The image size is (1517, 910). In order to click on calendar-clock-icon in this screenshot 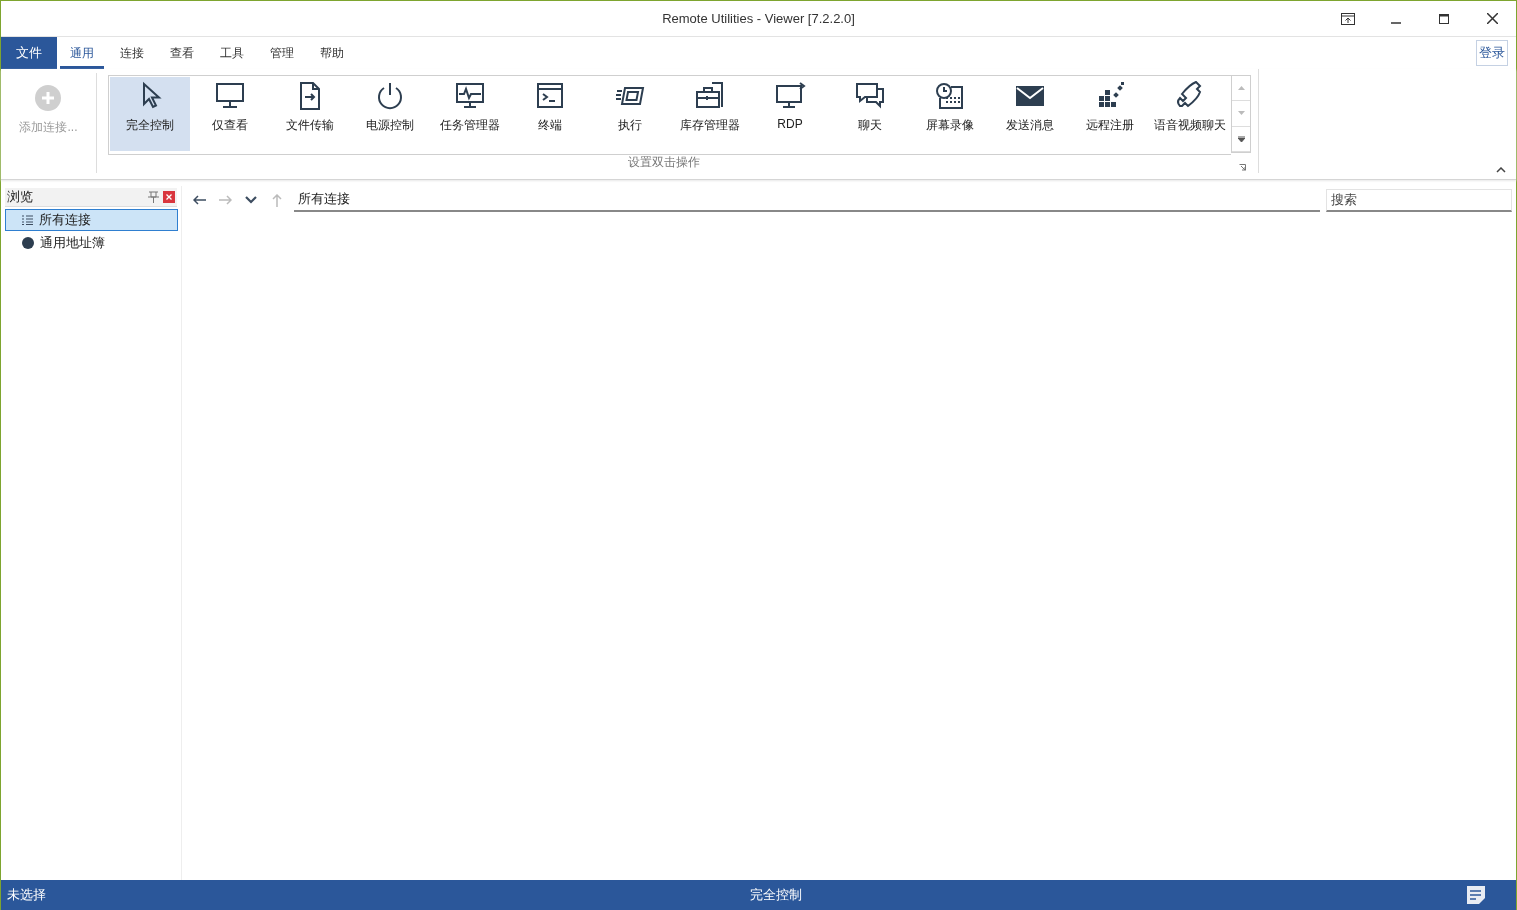, I will do `click(950, 96)`.